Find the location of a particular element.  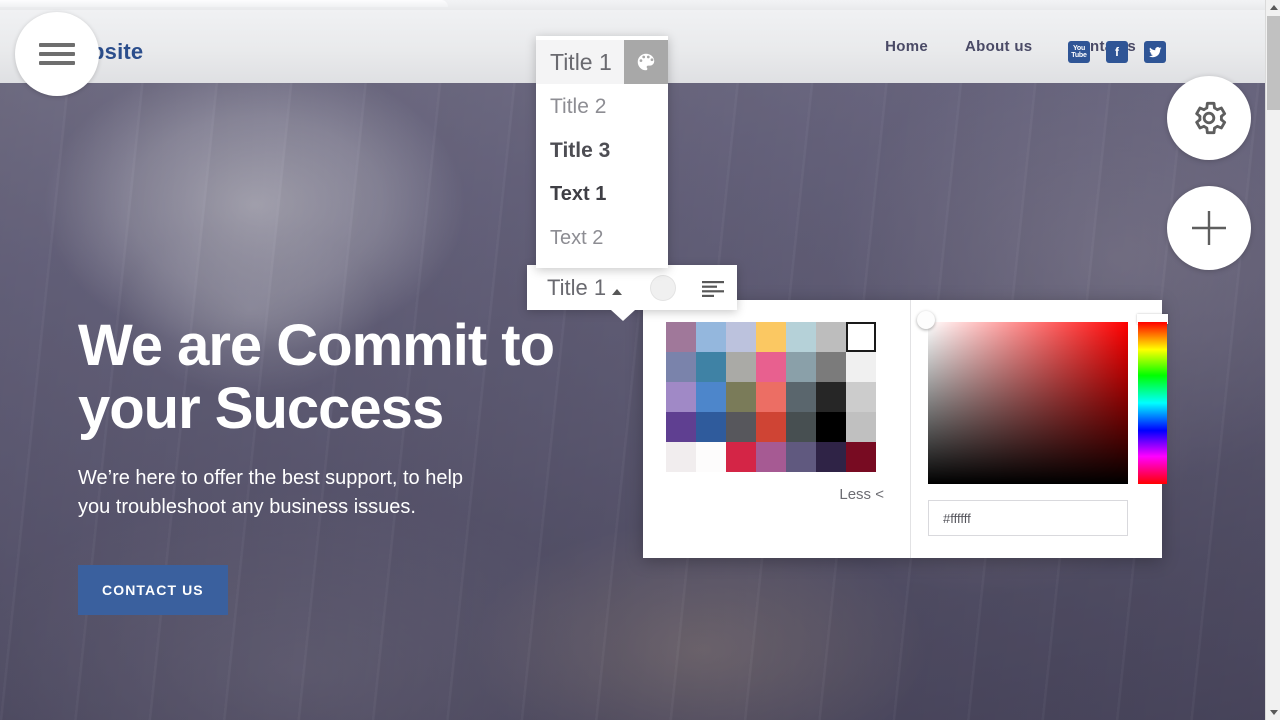

hex-color-input is located at coordinates (1028, 518).